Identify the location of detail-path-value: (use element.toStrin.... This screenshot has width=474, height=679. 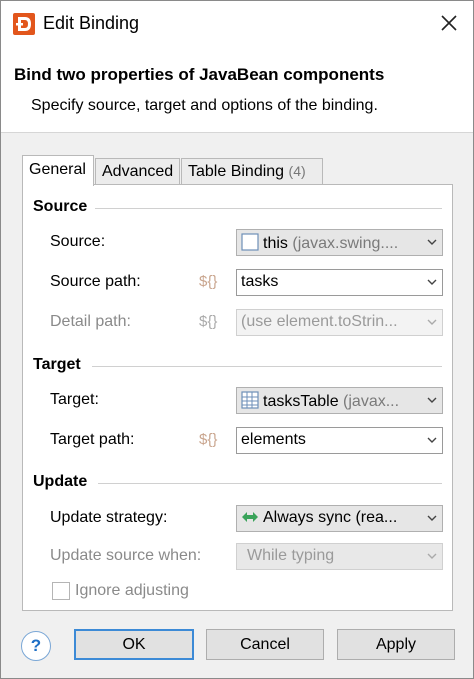
(319, 321).